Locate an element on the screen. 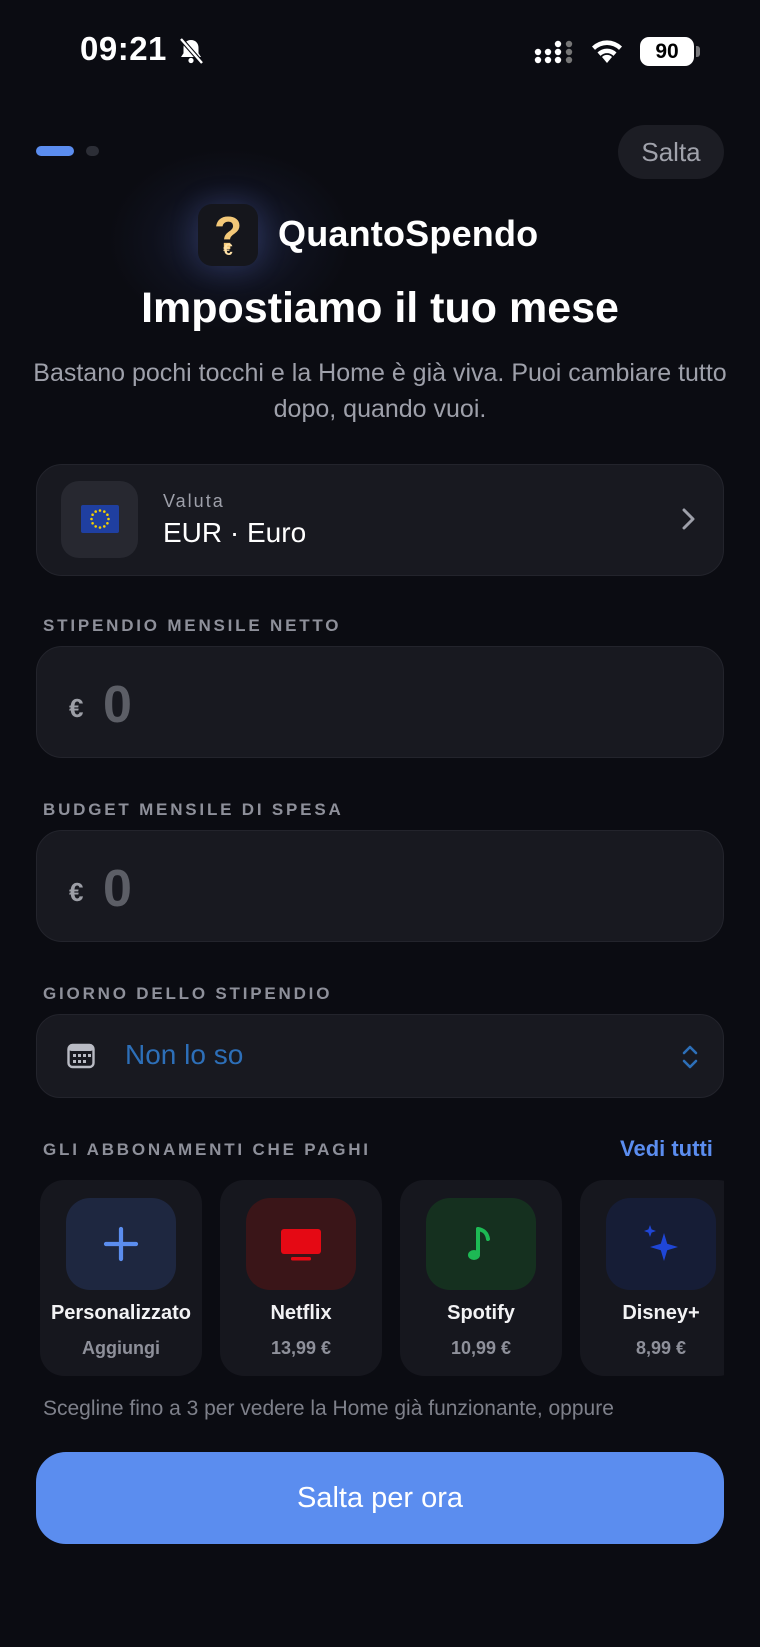 The image size is (760, 1647). payday-label: GIORNO DELLO STIPENDIO is located at coordinates (188, 993).